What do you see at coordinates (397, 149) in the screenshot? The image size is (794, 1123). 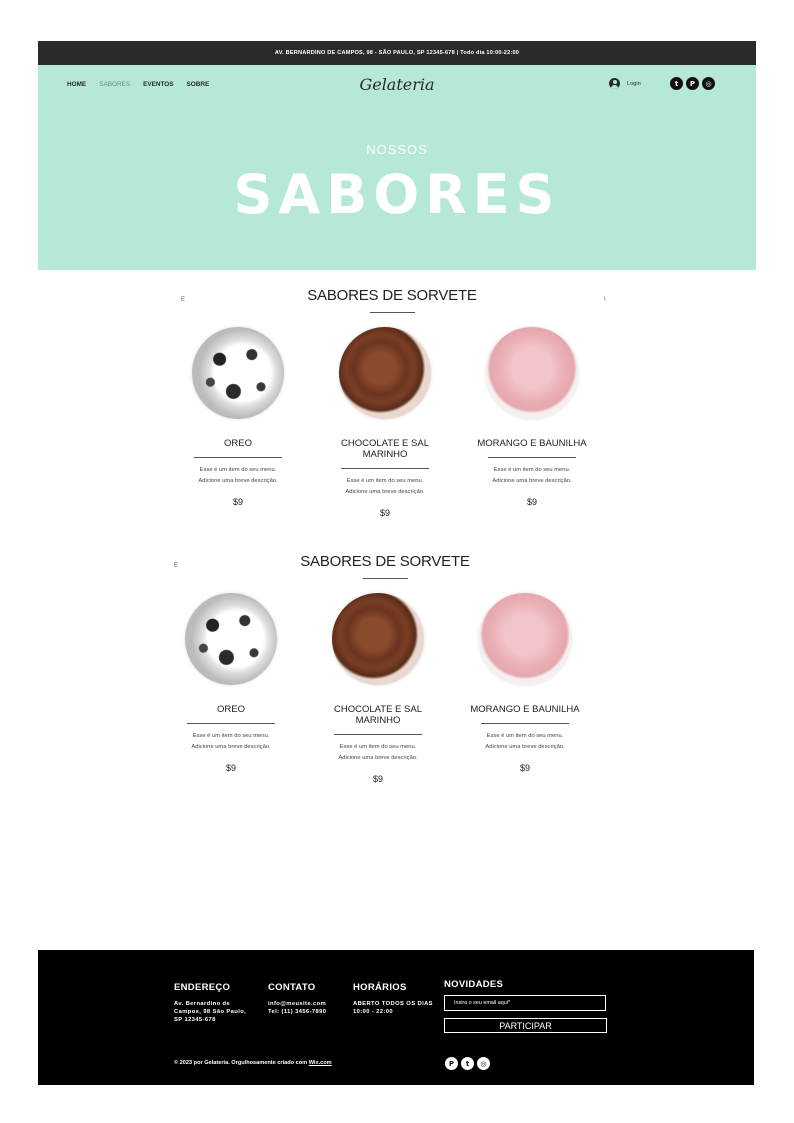 I see `hero-subtitle: NOSSOS` at bounding box center [397, 149].